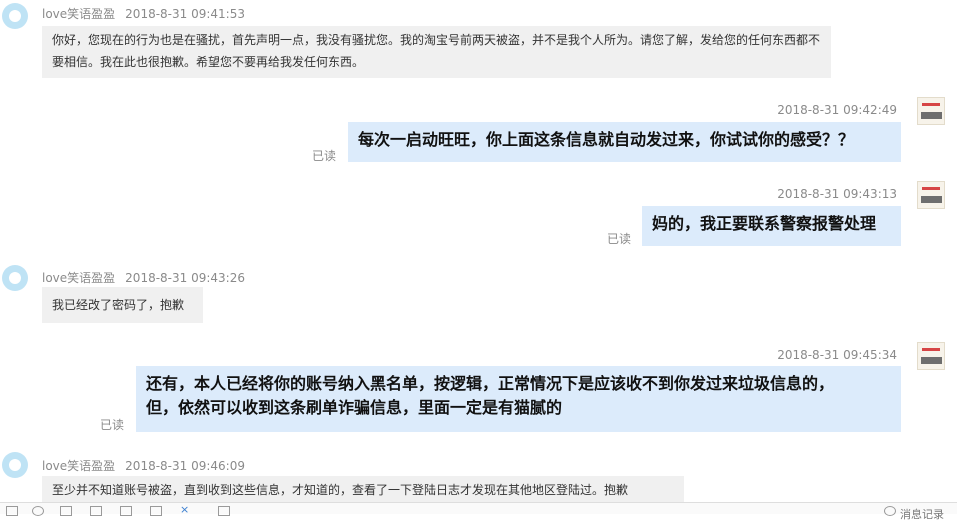 This screenshot has height=522, width=957. I want to click on message-header: love笑语盈盈 2018-8-31 09:41:53, so click(143, 13).